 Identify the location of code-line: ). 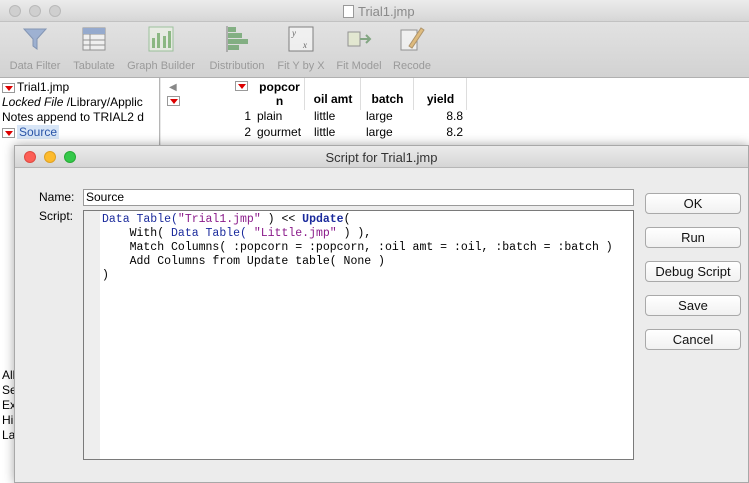
(105, 275).